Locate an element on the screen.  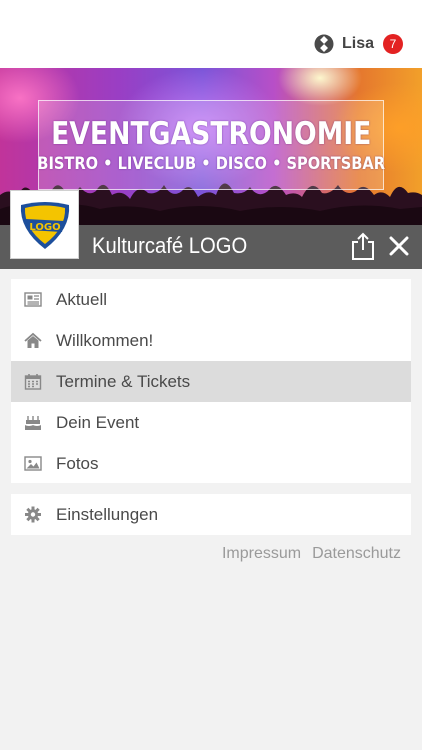
banner-subtitle: BISTRO • LIVECLUB • DISCO • SPORTSBAR is located at coordinates (211, 164).